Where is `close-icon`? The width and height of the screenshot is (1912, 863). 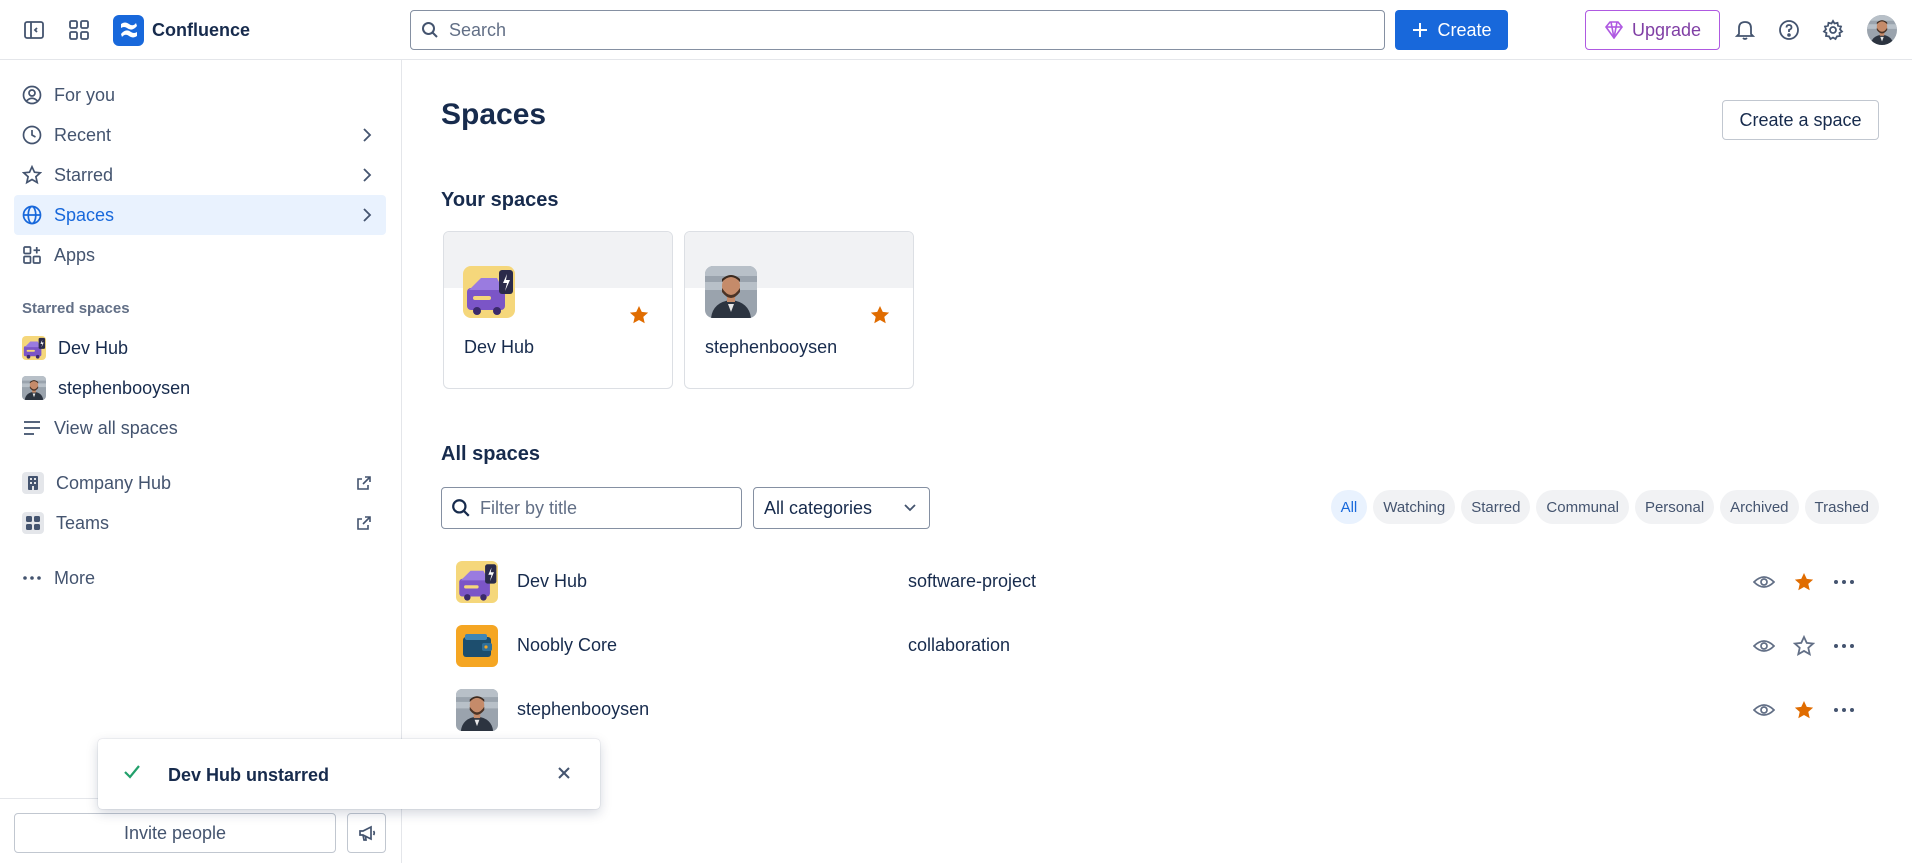
close-icon is located at coordinates (564, 773).